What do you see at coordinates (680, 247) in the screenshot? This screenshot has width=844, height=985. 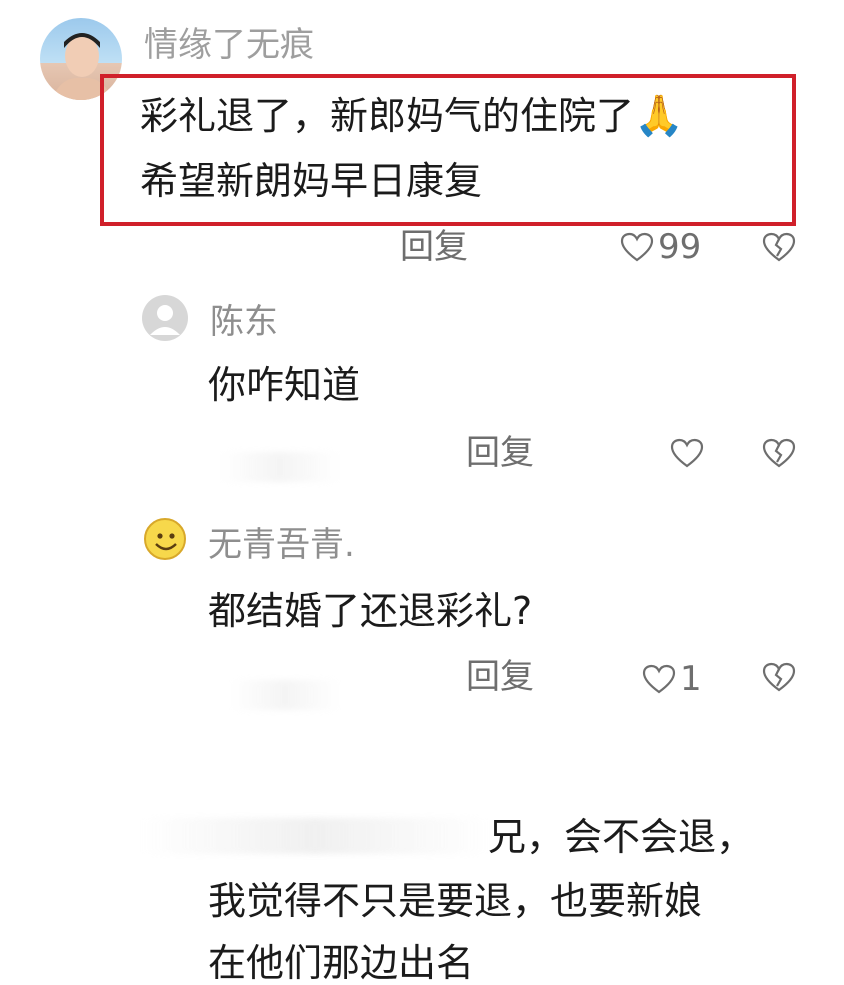 I see `like-count: 99` at bounding box center [680, 247].